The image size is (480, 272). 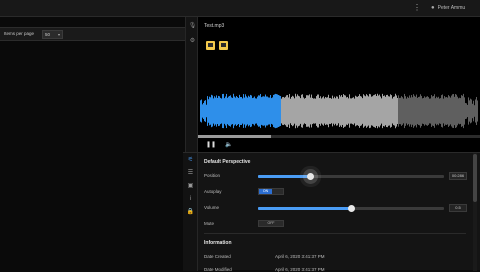 What do you see at coordinates (190, 173) in the screenshot?
I see `list-icon: ☰` at bounding box center [190, 173].